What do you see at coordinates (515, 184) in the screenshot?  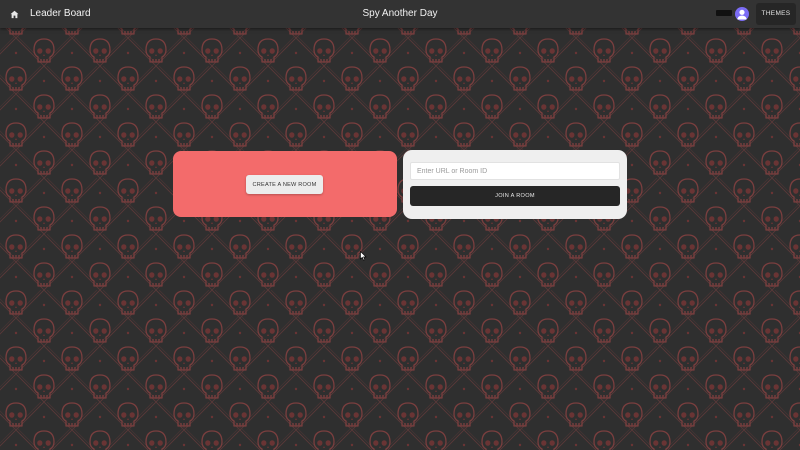 I see `join-room-panel: JOIN A ROOM` at bounding box center [515, 184].